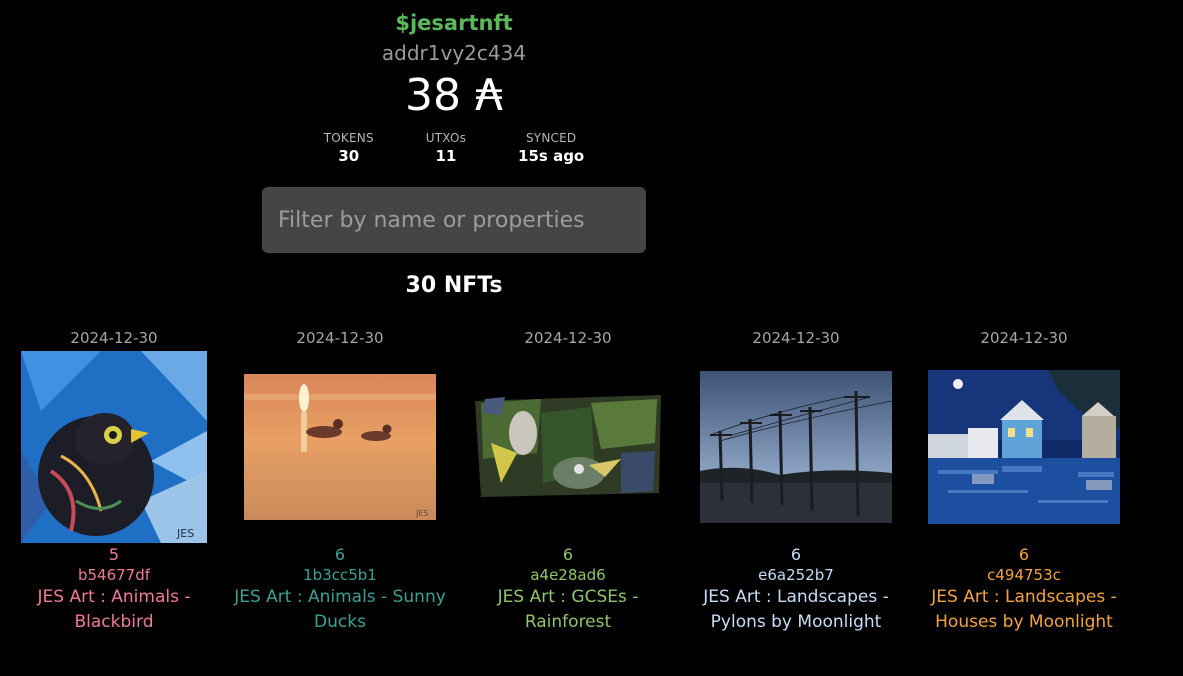 The height and width of the screenshot is (676, 1183). I want to click on stat-value: 15s ago, so click(551, 156).